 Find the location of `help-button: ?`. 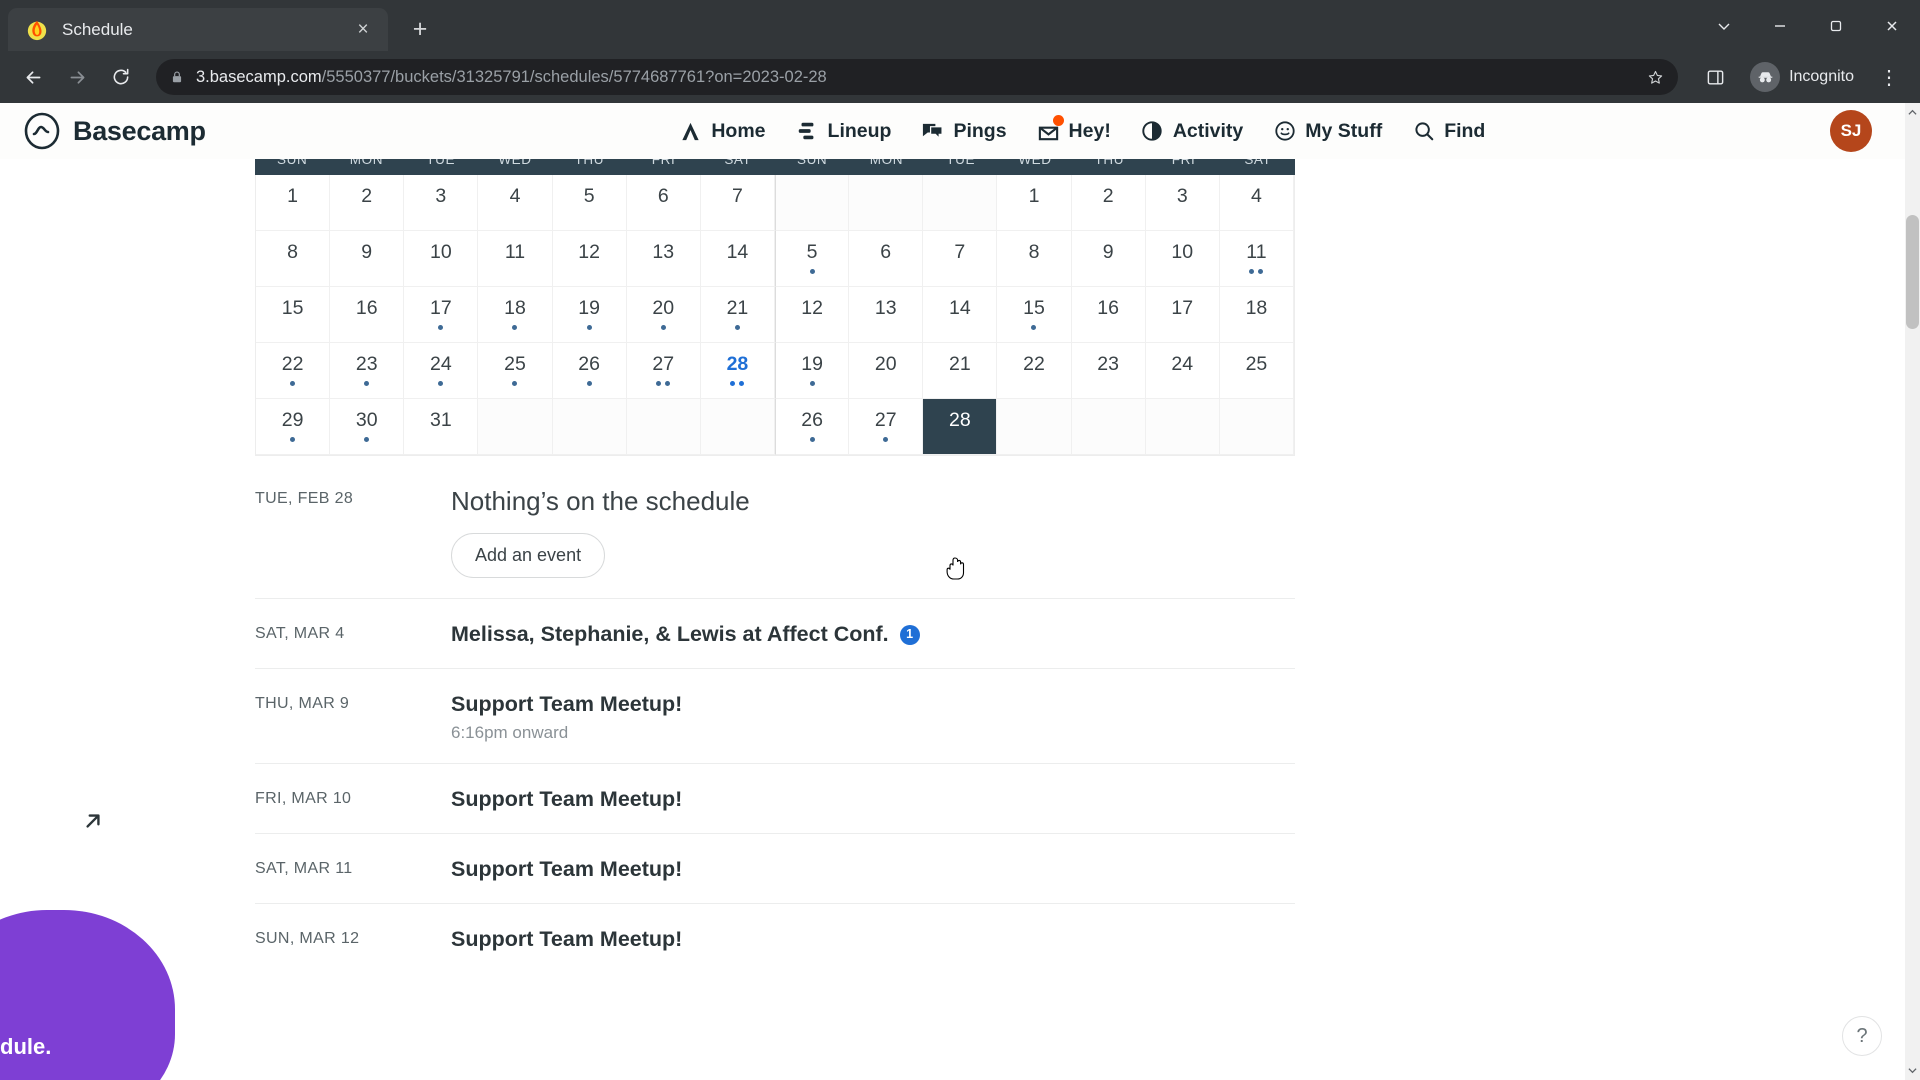

help-button: ? is located at coordinates (1862, 1036).